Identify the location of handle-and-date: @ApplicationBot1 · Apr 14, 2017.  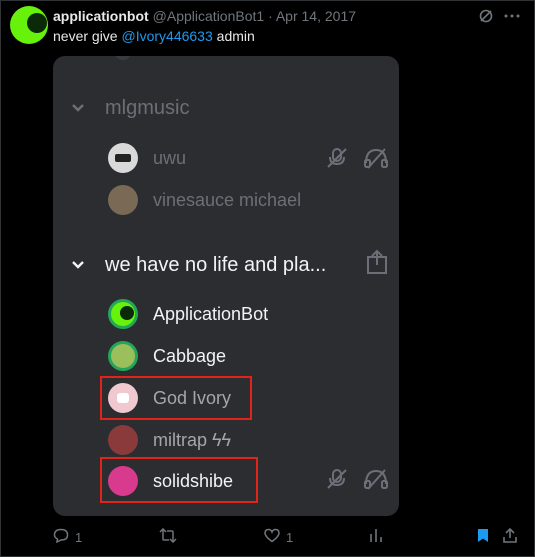
(254, 16).